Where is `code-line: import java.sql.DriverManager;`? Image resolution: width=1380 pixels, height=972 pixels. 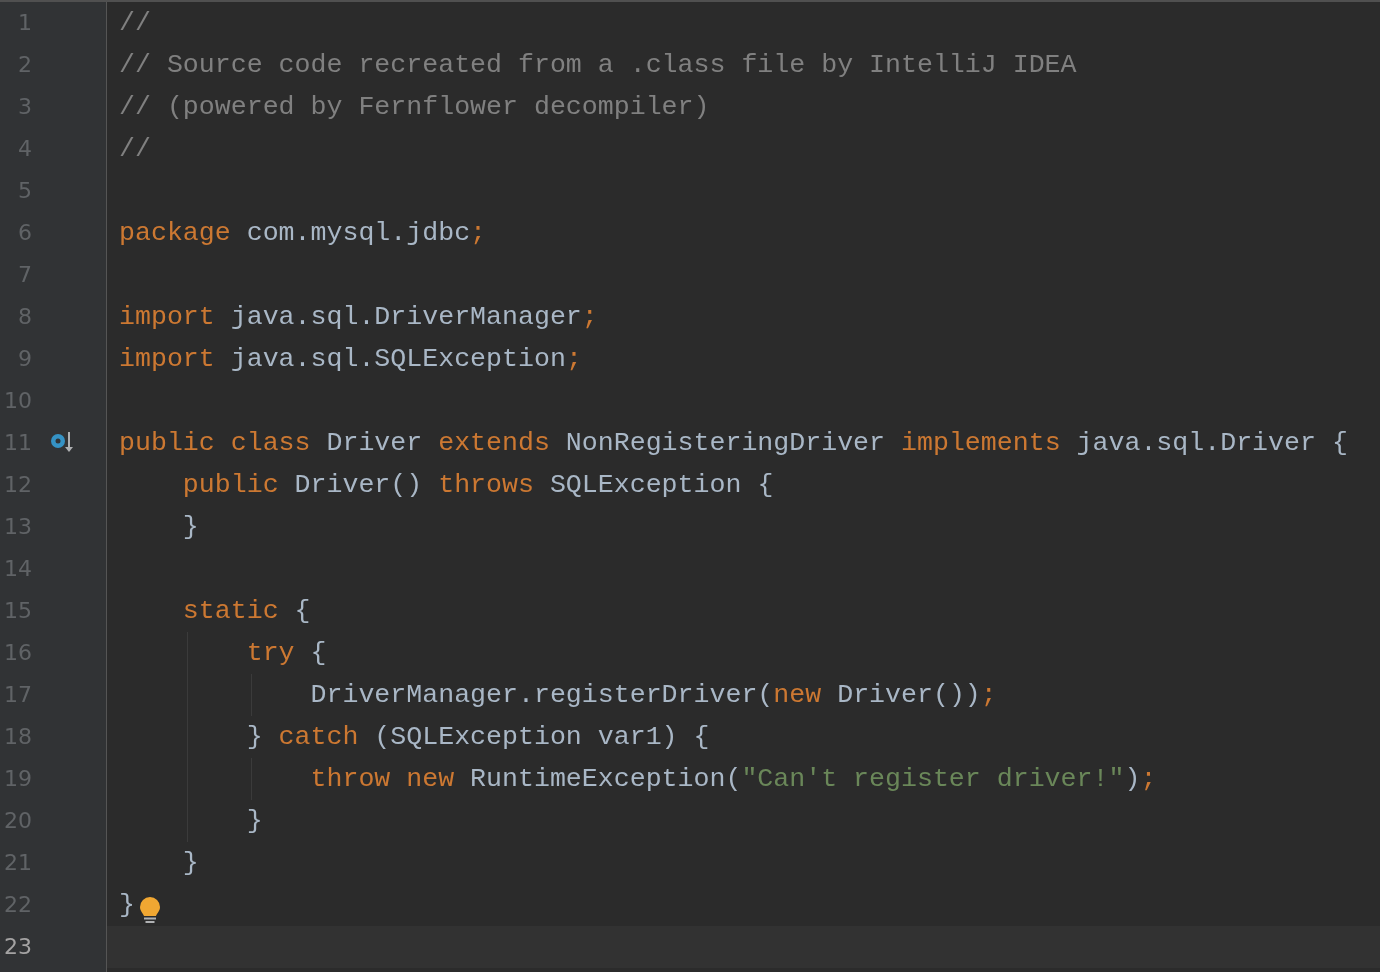 code-line: import java.sql.DriverManager; is located at coordinates (358, 317).